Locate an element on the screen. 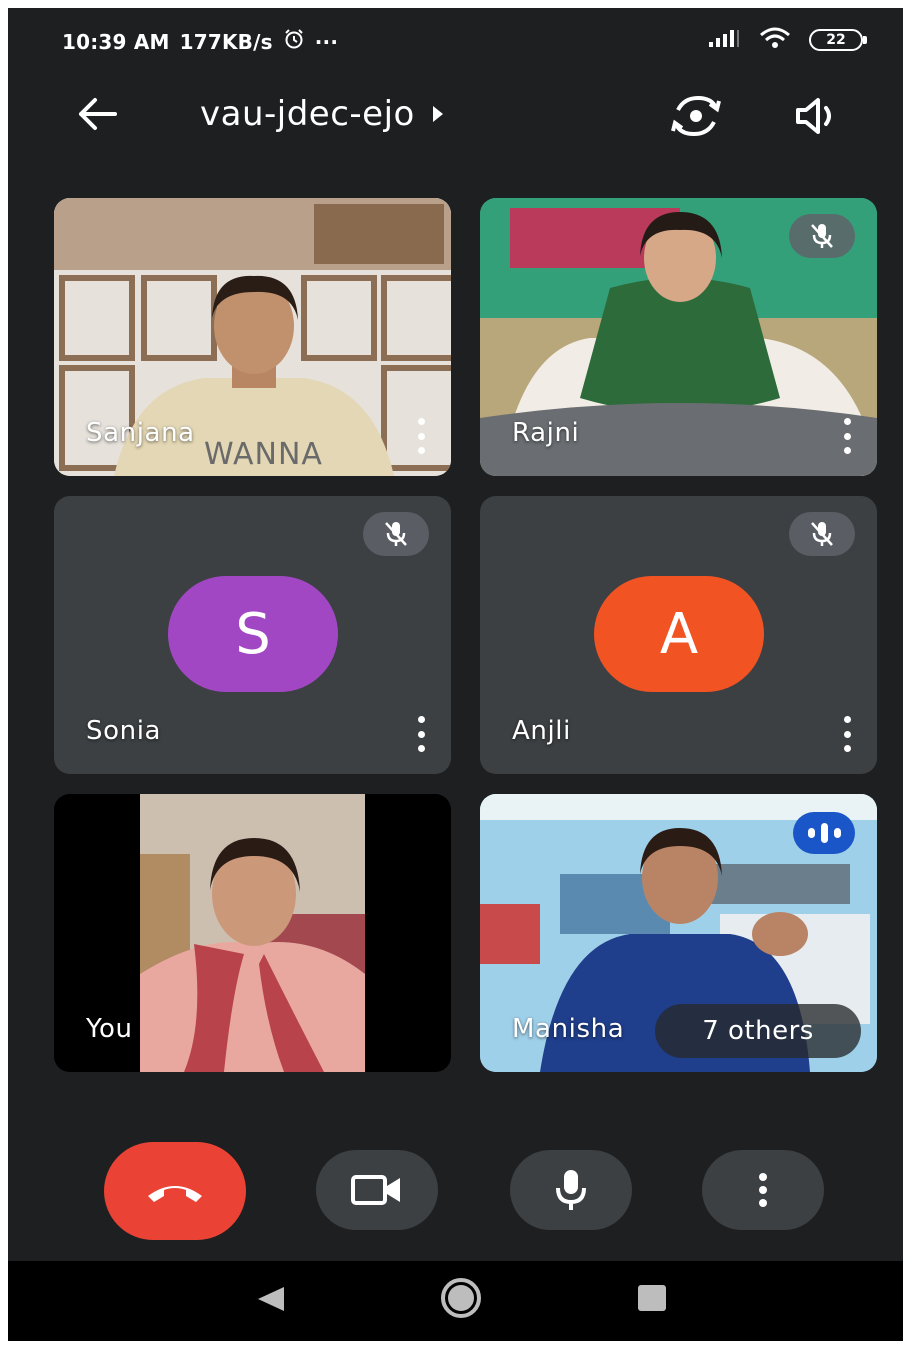 The height and width of the screenshot is (1349, 911). speaker-button is located at coordinates (818, 116).